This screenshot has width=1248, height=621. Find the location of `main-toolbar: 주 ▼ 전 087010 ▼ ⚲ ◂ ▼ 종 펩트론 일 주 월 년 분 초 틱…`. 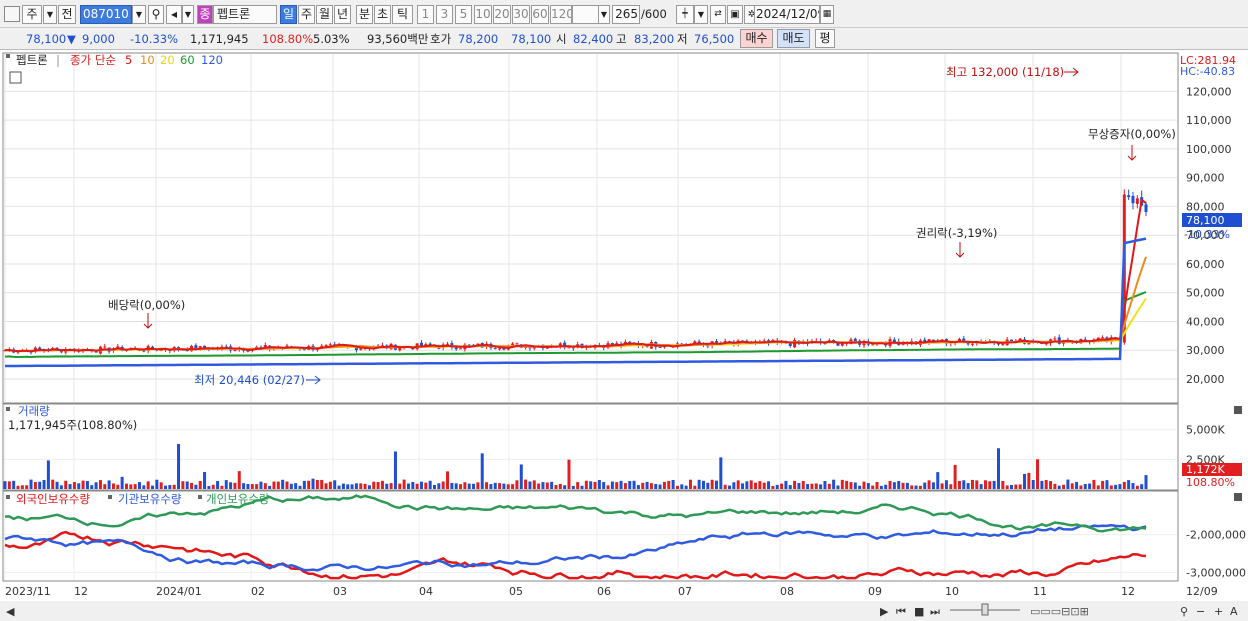

main-toolbar: 주 ▼ 전 087010 ▼ ⚲ ◂ ▼ 종 펩트론 일 주 월 년 분 초 틱… is located at coordinates (624, 14).